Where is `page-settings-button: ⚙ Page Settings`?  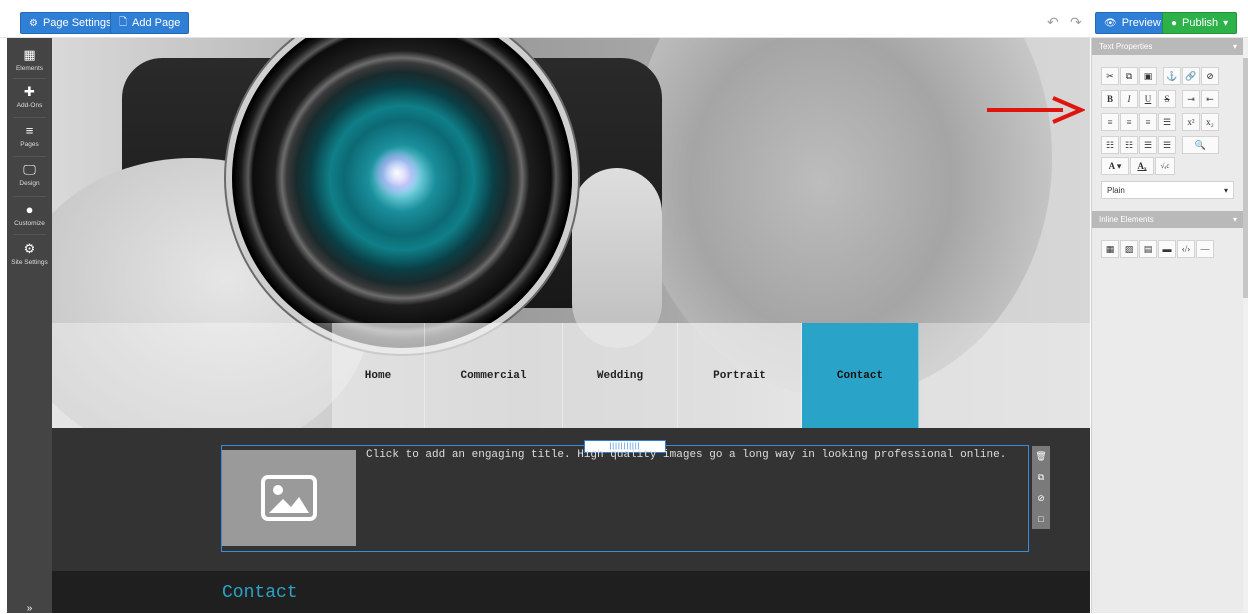
page-settings-button: ⚙ Page Settings is located at coordinates (70, 23).